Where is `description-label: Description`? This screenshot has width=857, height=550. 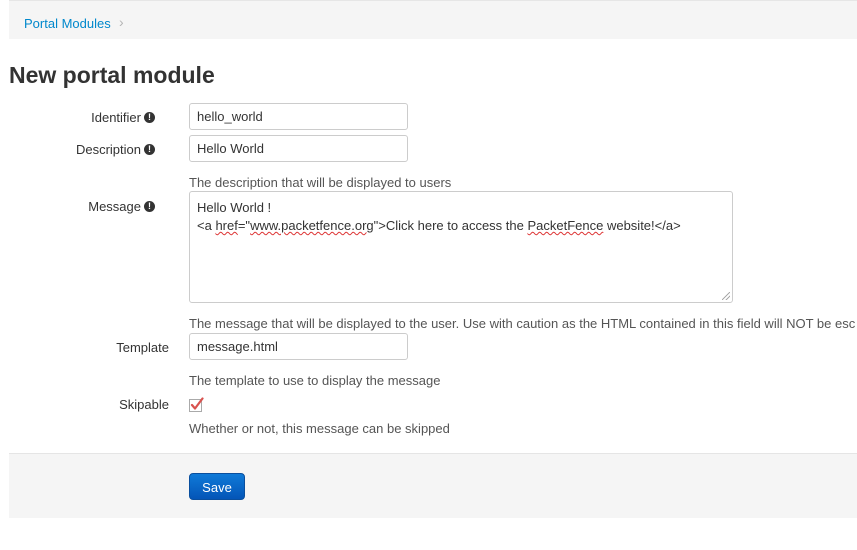
description-label: Description is located at coordinates (108, 149).